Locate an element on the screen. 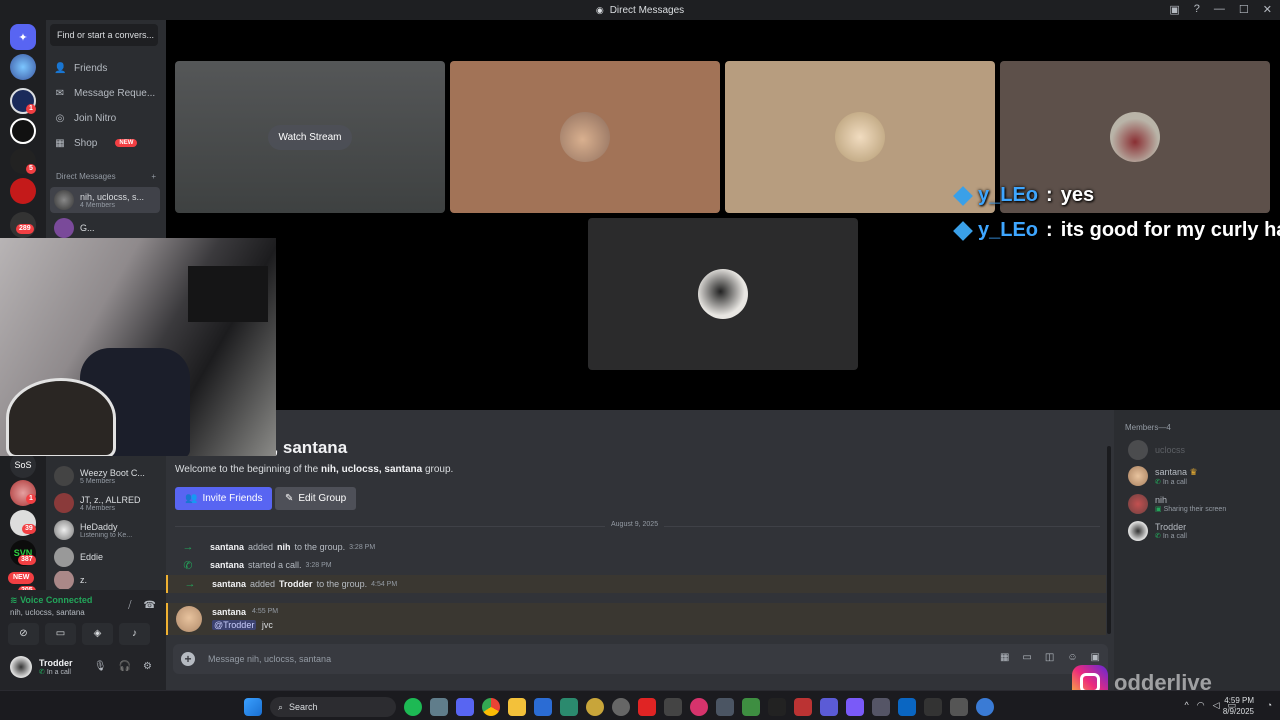  taskbar-search: ⌕ Search is located at coordinates (333, 707).